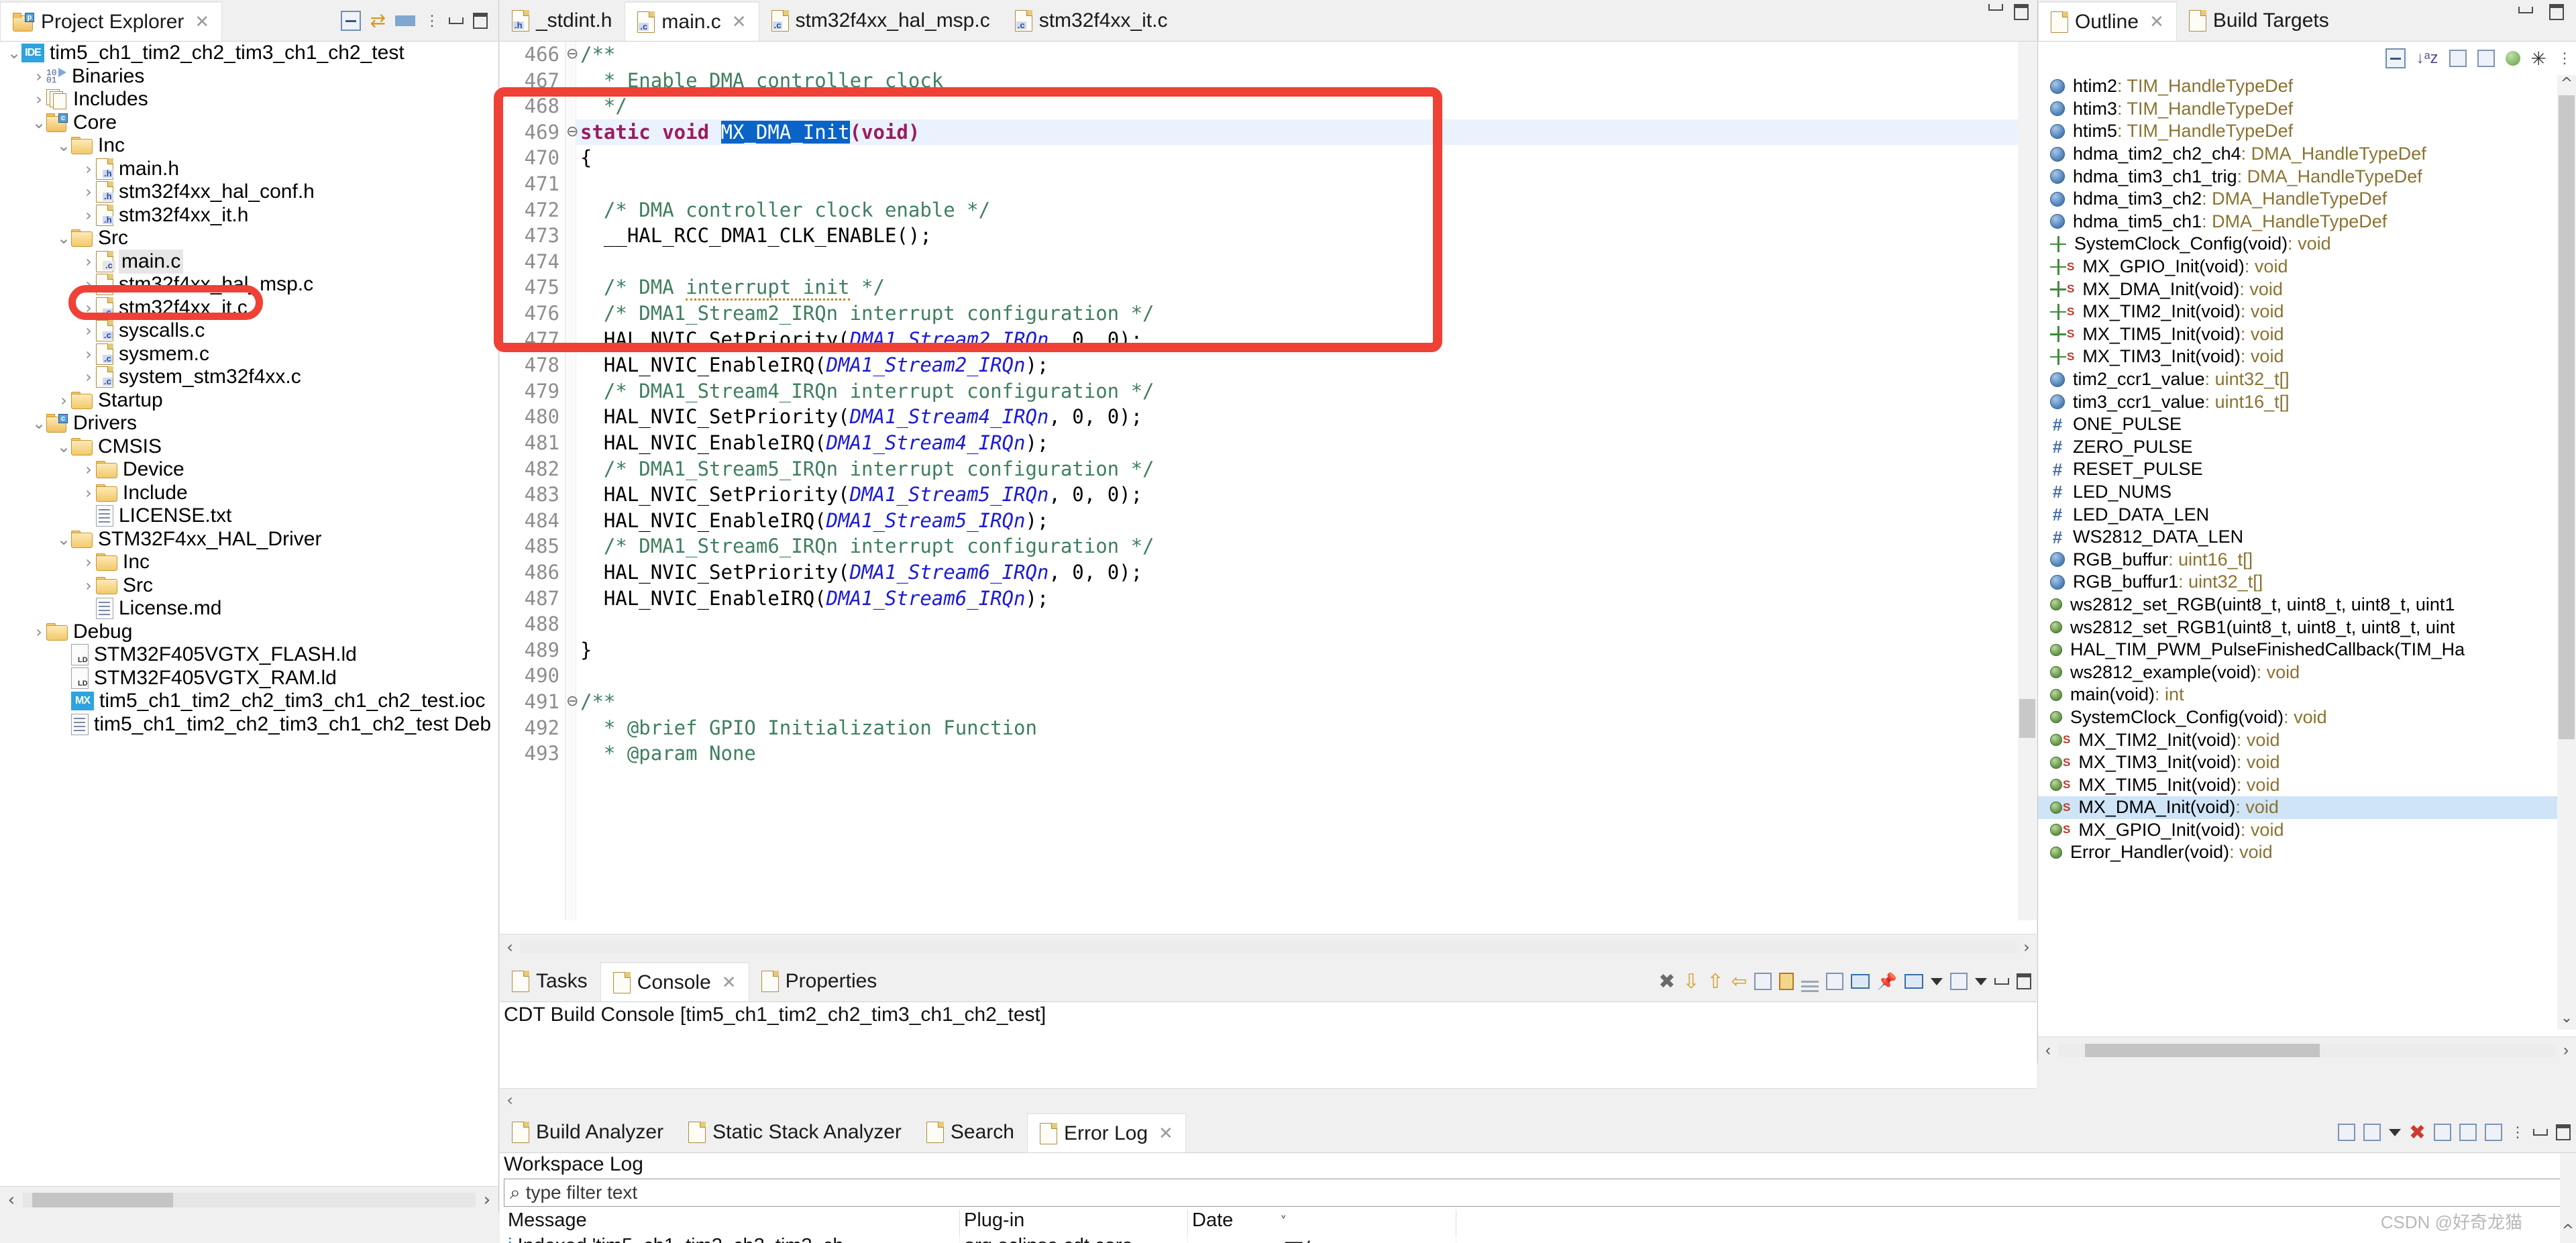  I want to click on restore-log-icon, so click(2493, 1132).